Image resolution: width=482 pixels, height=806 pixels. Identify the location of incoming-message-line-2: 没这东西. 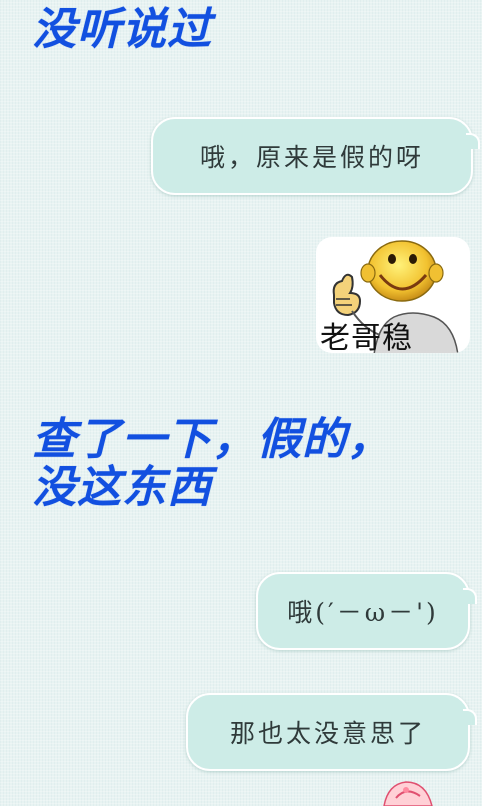
(122, 487).